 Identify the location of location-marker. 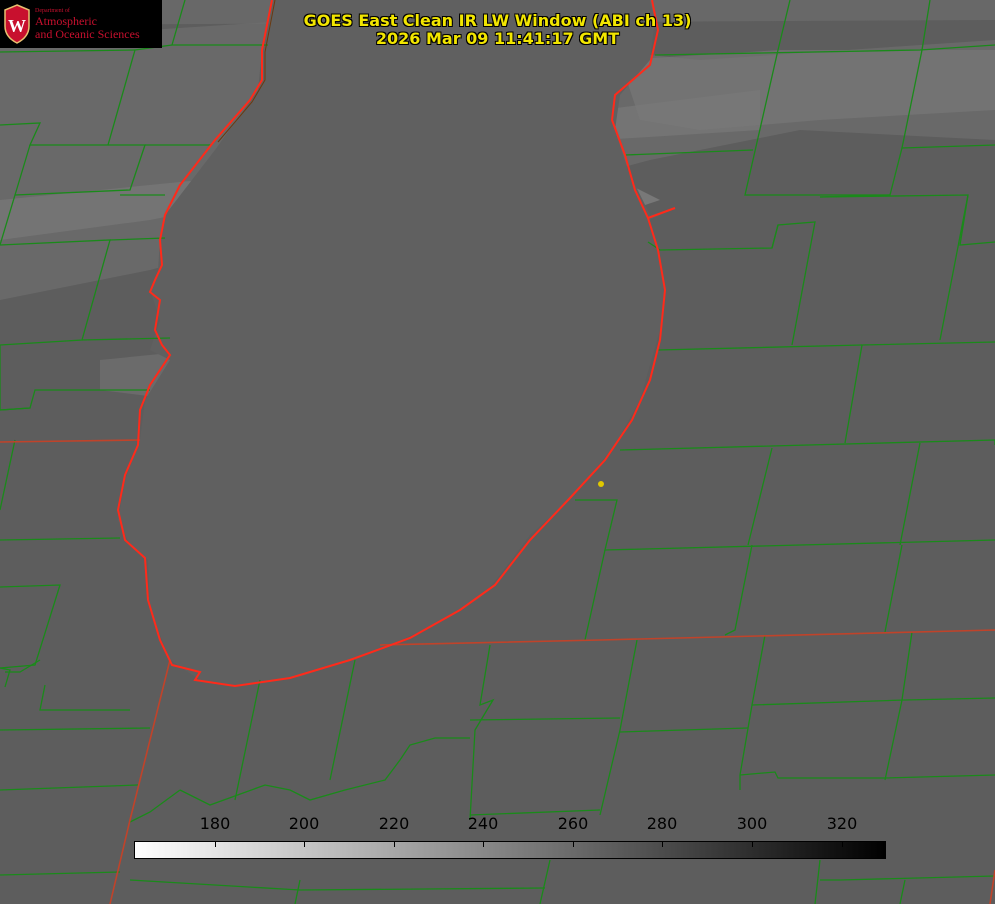
(601, 484).